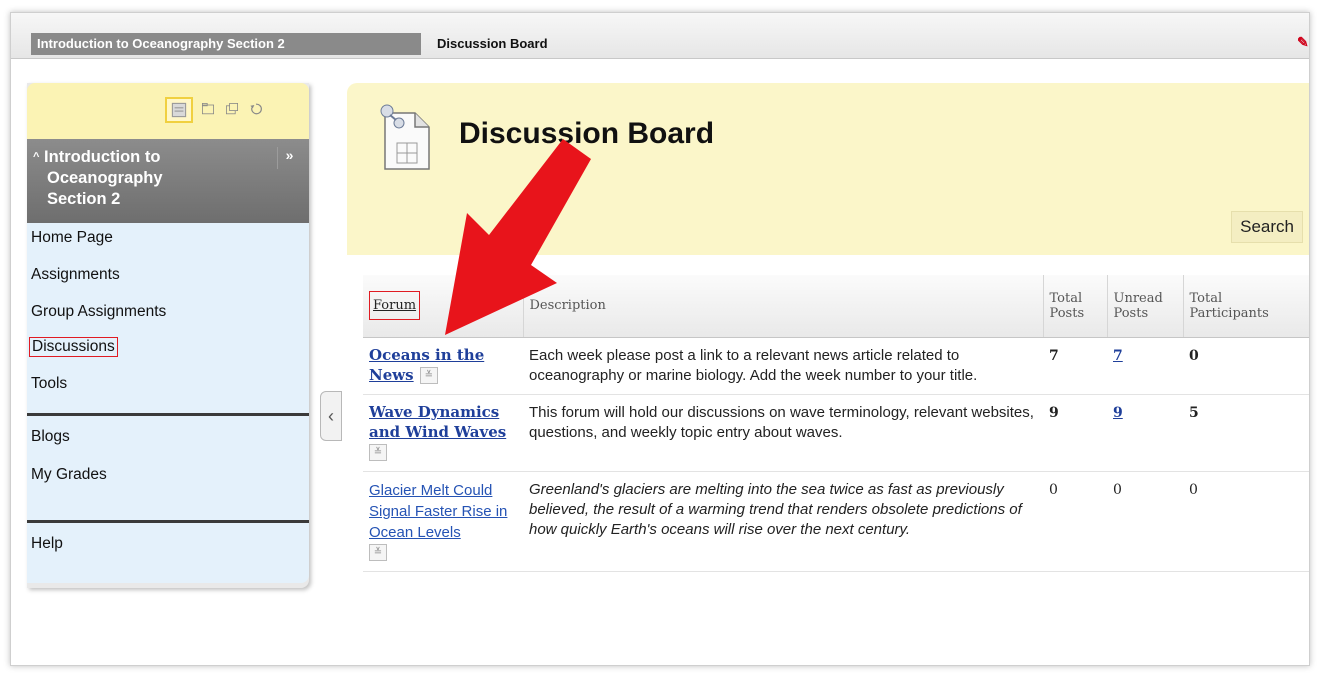  What do you see at coordinates (232, 109) in the screenshot?
I see `new-window-icon` at bounding box center [232, 109].